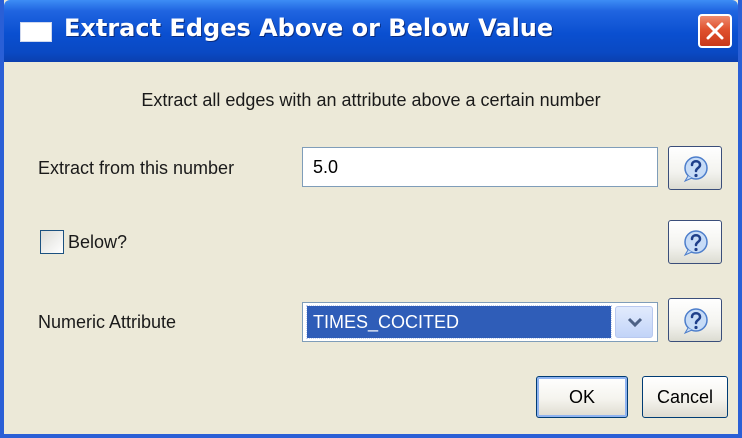  Describe the element at coordinates (685, 397) in the screenshot. I see `cancel-button: Cancel` at that location.